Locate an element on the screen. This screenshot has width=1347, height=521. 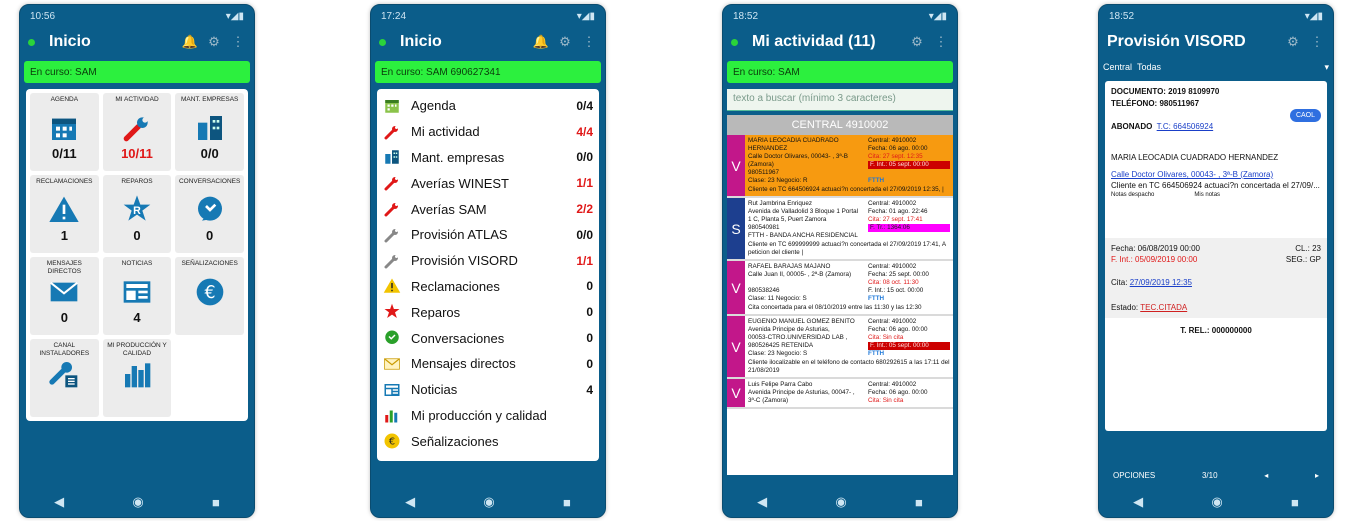
list-item: € Señalizaciones is located at coordinates (488, 441).